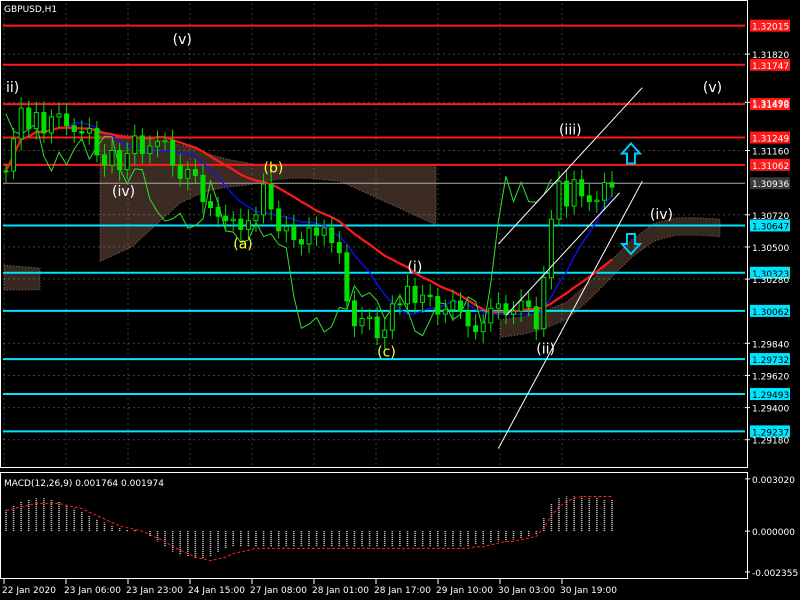  What do you see at coordinates (545, 350) in the screenshot?
I see `wave-label: (ii)` at bounding box center [545, 350].